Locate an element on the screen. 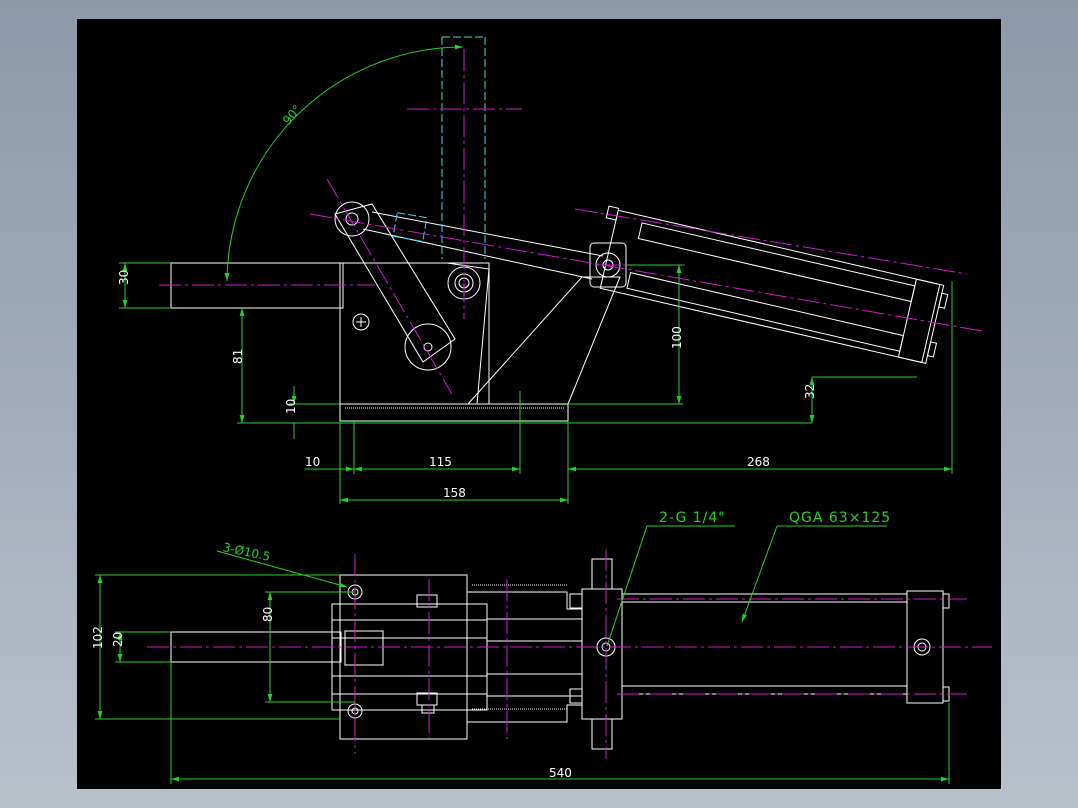 The height and width of the screenshot is (808, 1078). plan-flange is located at coordinates (602, 654).